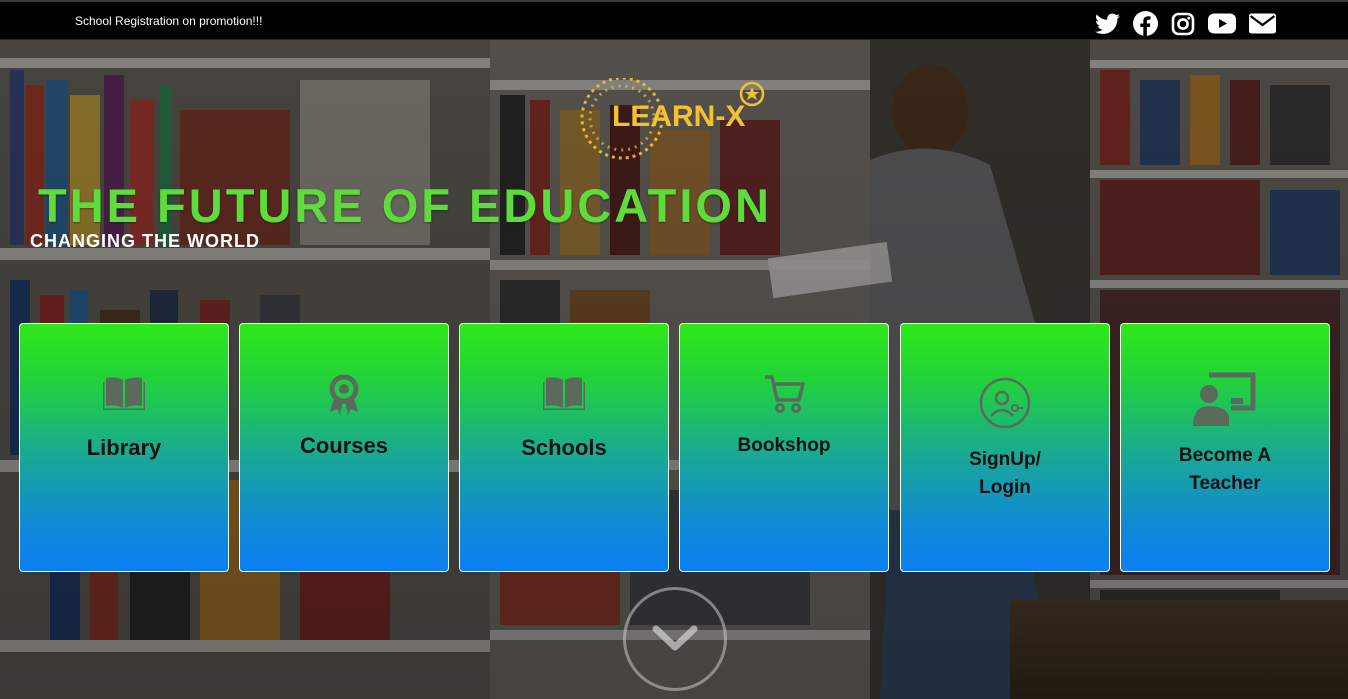 The width and height of the screenshot is (1348, 699). Describe the element at coordinates (145, 241) in the screenshot. I see `hero-subheadline: CHANGING THE WORLD` at that location.